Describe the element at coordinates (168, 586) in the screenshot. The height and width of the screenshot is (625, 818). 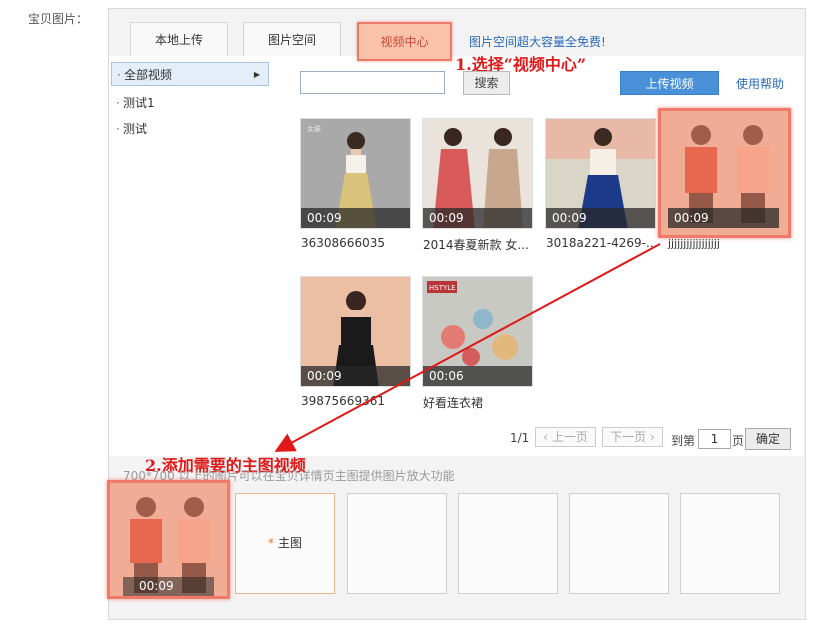
I see `video-duration: 00:09` at that location.